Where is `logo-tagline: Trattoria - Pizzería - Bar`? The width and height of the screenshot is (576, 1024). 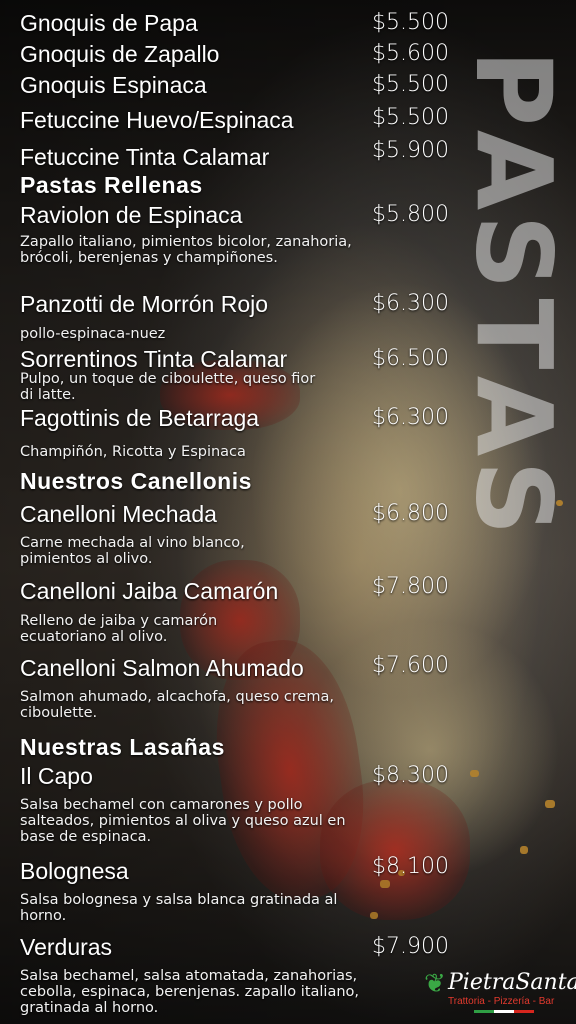
logo-tagline: Trattoria - Pizzería - Bar is located at coordinates (501, 1001).